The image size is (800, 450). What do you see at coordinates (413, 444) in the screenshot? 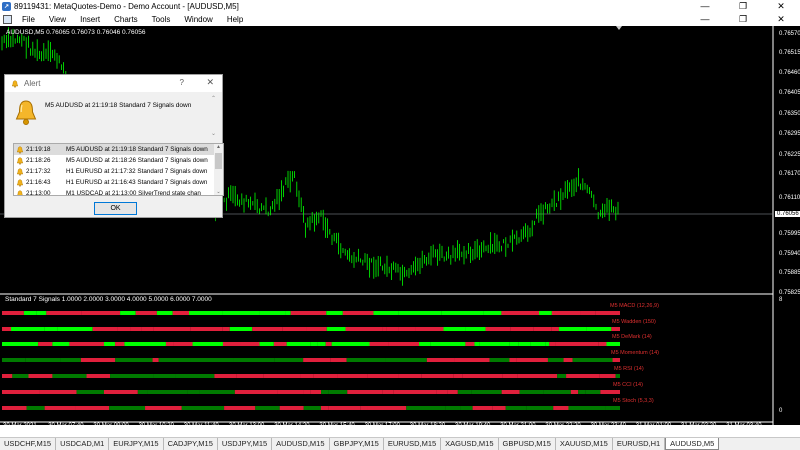
I see `chart-tab: EURUSD,M15` at bounding box center [413, 444].